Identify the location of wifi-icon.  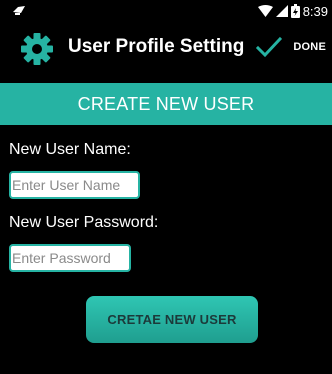
(265, 11).